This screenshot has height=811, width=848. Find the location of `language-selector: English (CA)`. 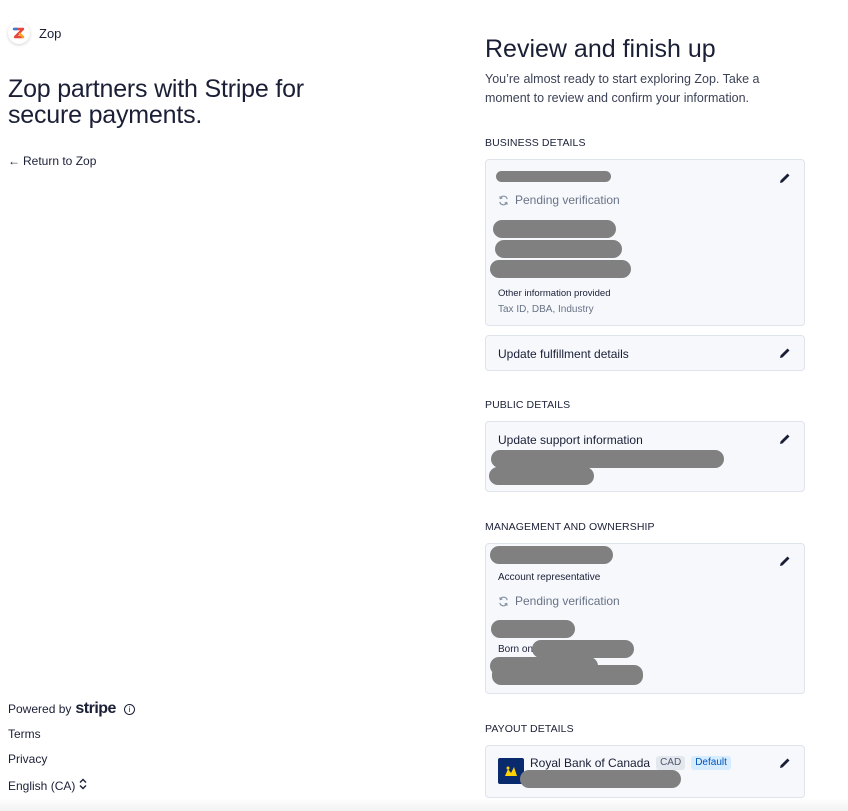

language-selector: English (CA) is located at coordinates (71, 785).